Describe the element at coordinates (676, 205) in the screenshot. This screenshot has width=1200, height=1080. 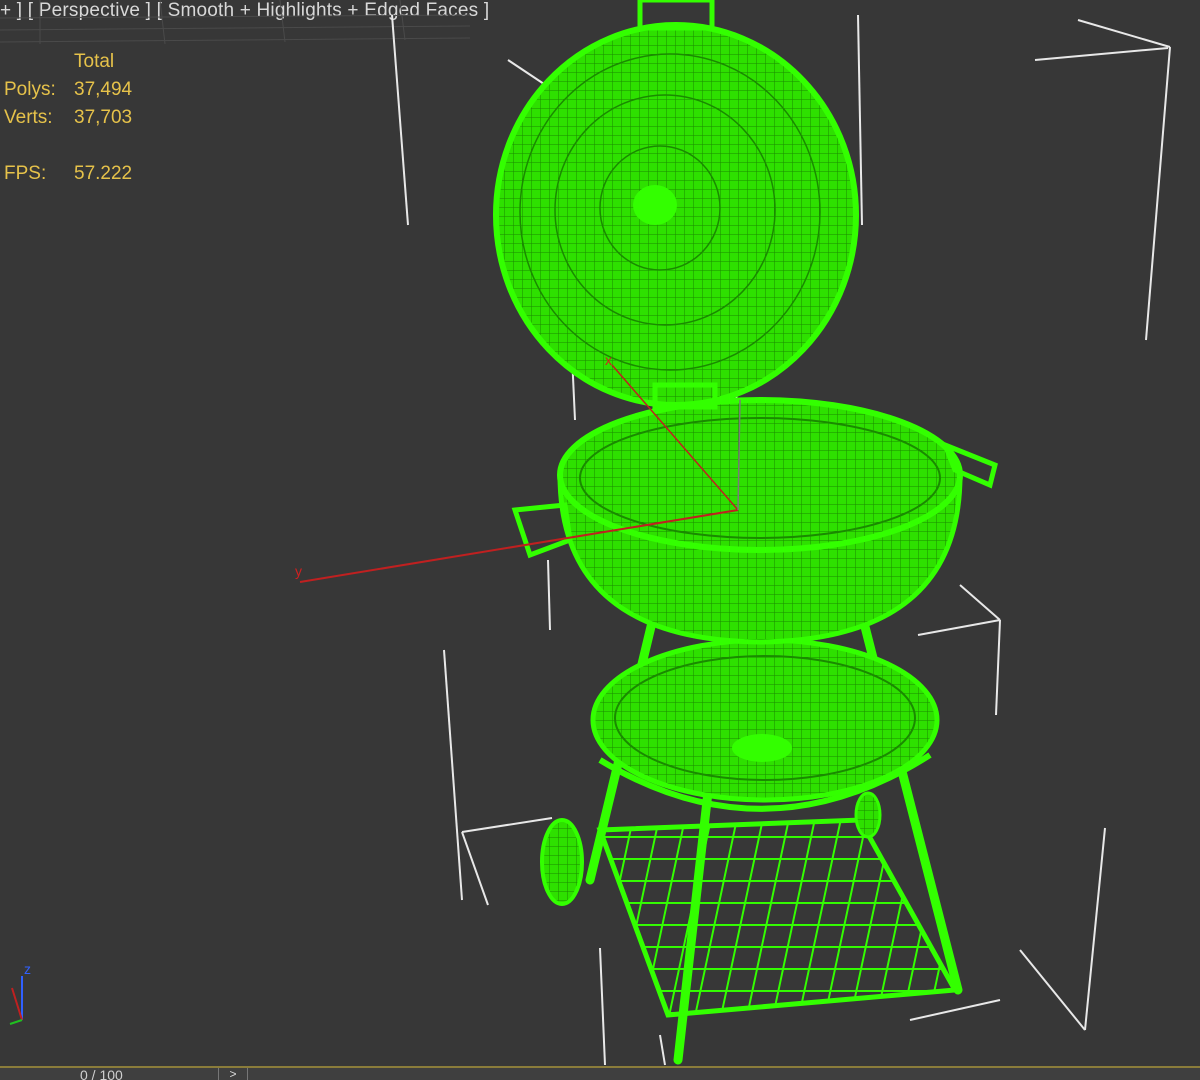
I see `kettle-lid` at that location.